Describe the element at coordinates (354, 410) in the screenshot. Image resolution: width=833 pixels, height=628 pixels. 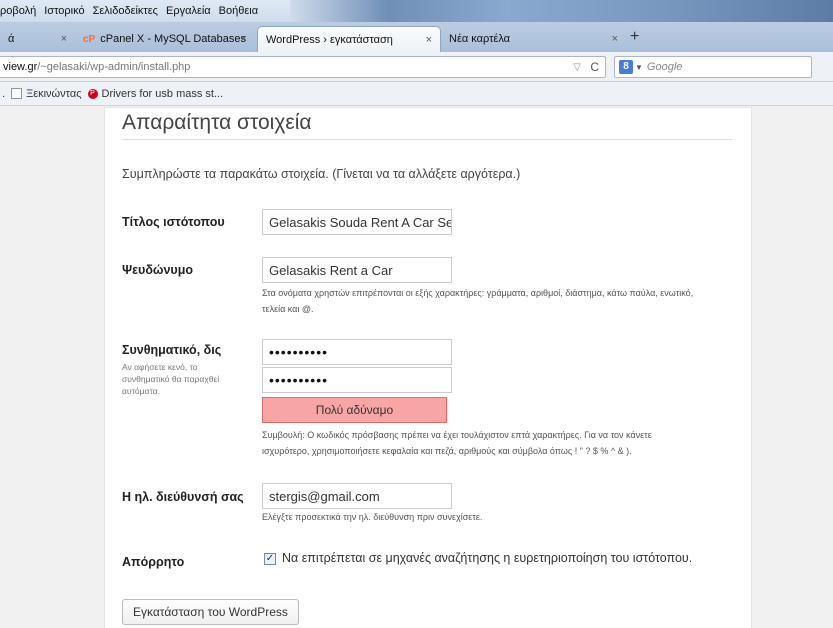
I see `password-strength-indicator: Πολύ αδύναμο` at that location.